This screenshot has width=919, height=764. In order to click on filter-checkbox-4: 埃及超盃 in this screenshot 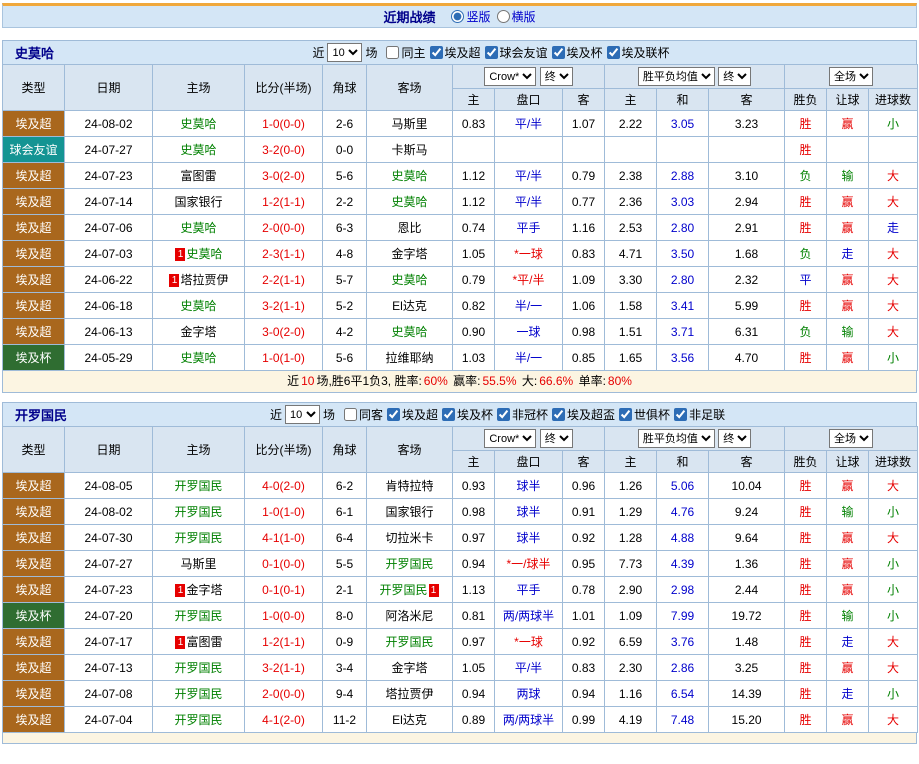, I will do `click(582, 414)`.